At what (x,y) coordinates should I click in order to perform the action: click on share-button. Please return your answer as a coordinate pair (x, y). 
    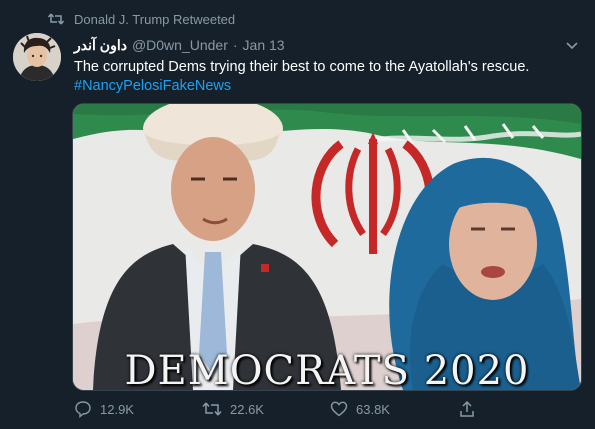
    Looking at the image, I should click on (473, 409).